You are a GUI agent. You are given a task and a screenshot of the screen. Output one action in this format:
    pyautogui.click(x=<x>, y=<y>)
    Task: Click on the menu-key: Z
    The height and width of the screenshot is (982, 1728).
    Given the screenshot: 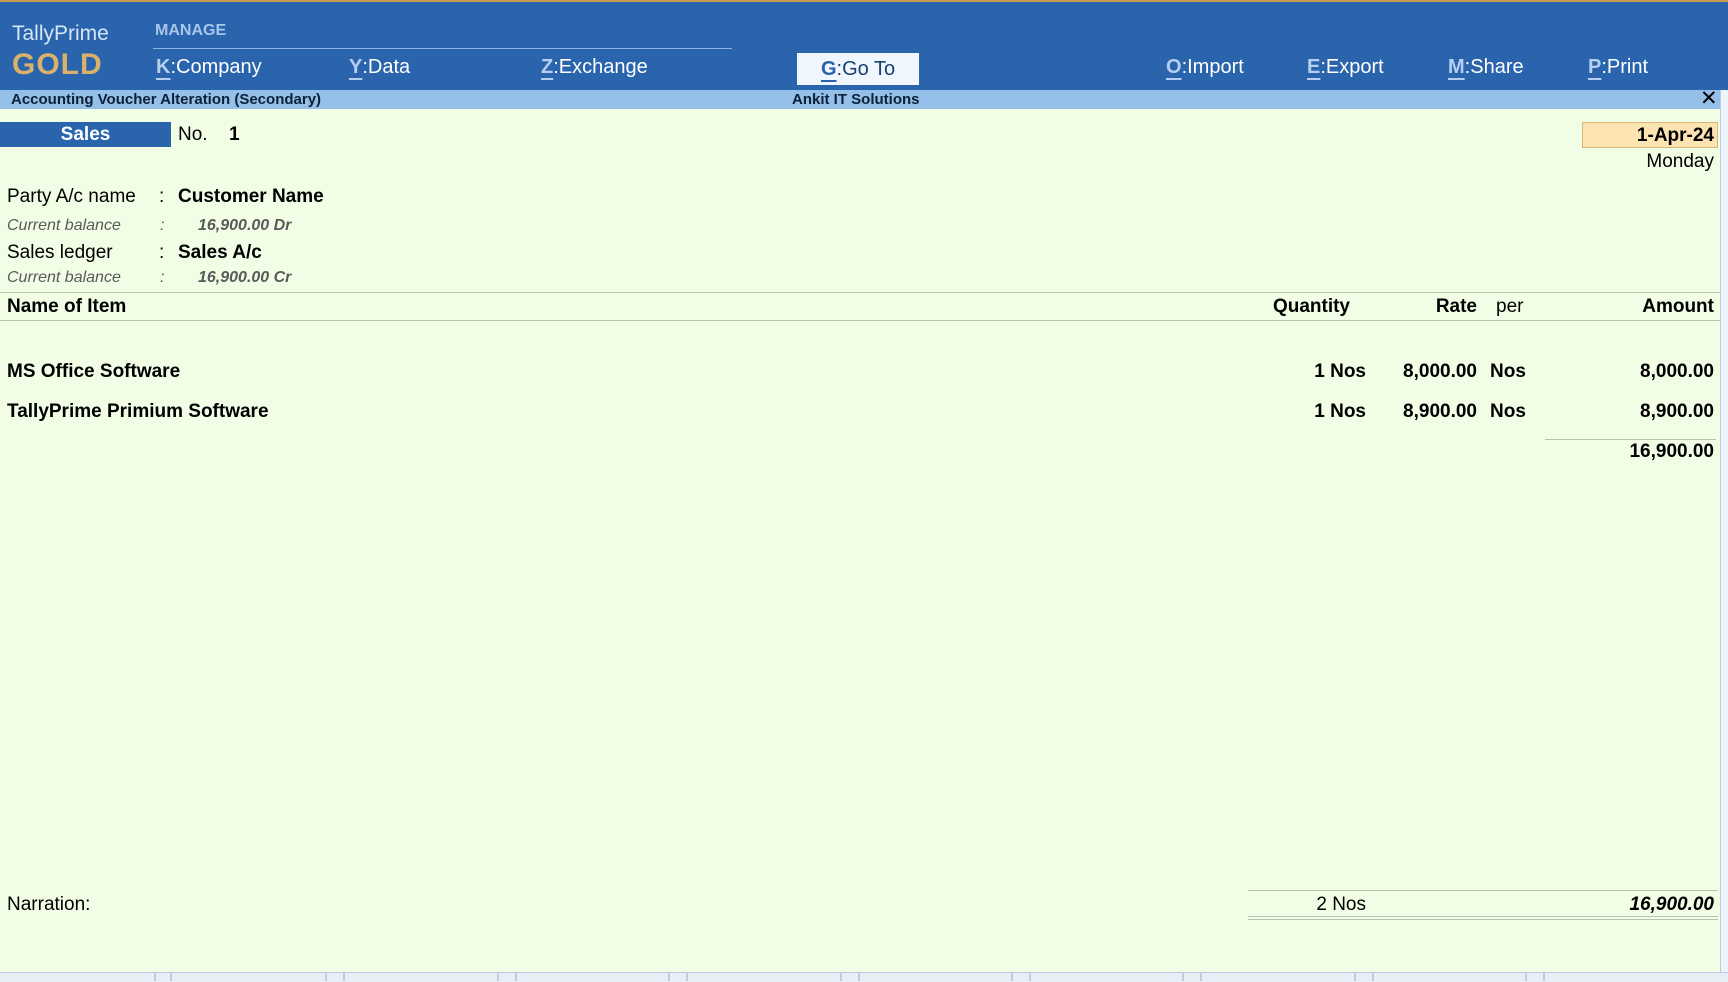 What is the action you would take?
    pyautogui.click(x=547, y=67)
    